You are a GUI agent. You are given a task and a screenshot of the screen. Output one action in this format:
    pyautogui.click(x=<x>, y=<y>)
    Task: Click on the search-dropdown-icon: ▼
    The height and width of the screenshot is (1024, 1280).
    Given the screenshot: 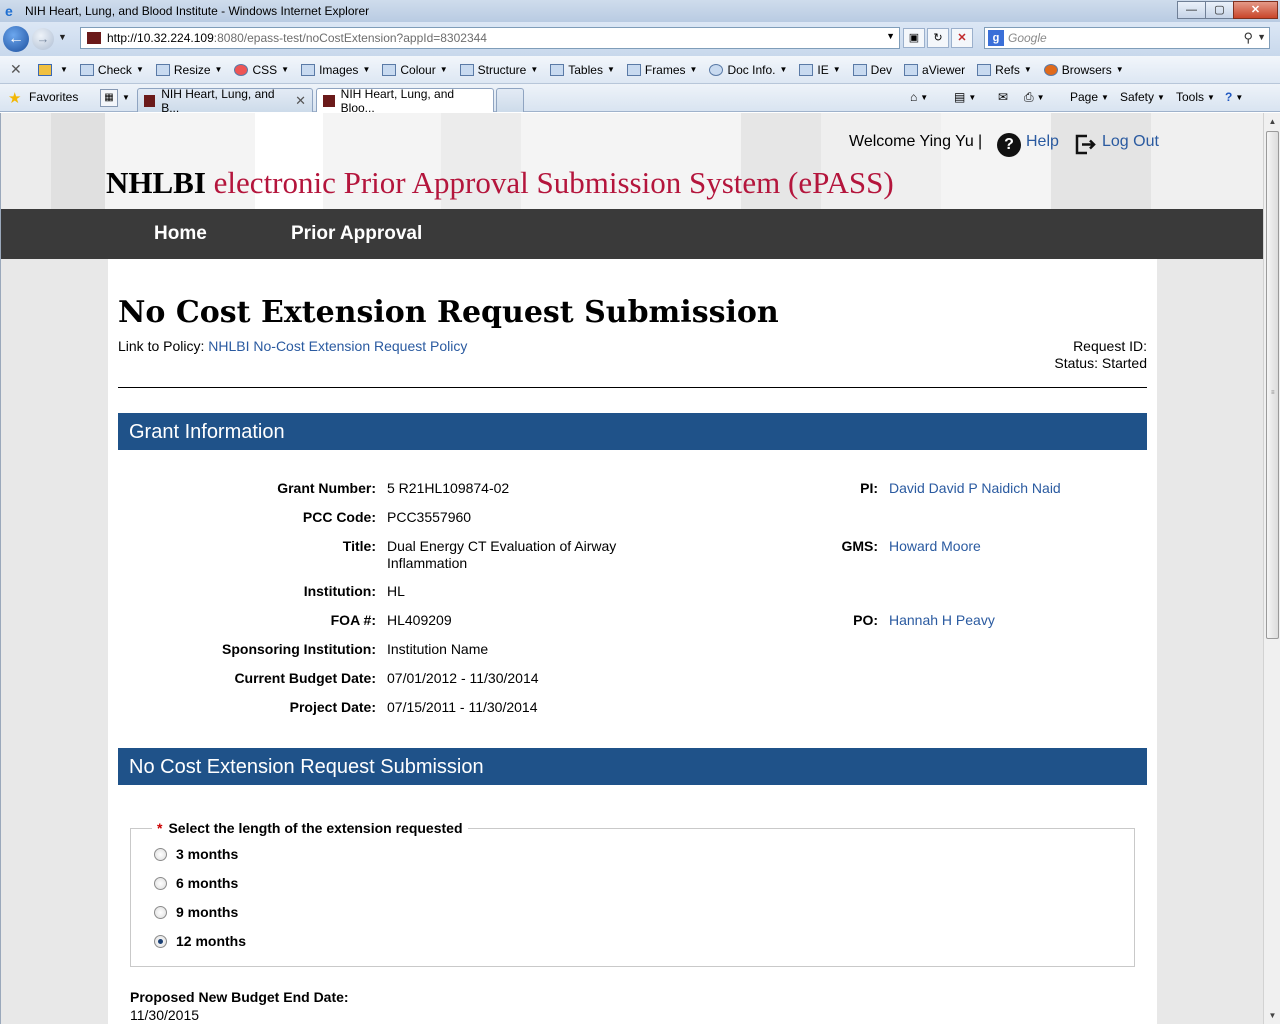 What is the action you would take?
    pyautogui.click(x=1261, y=37)
    